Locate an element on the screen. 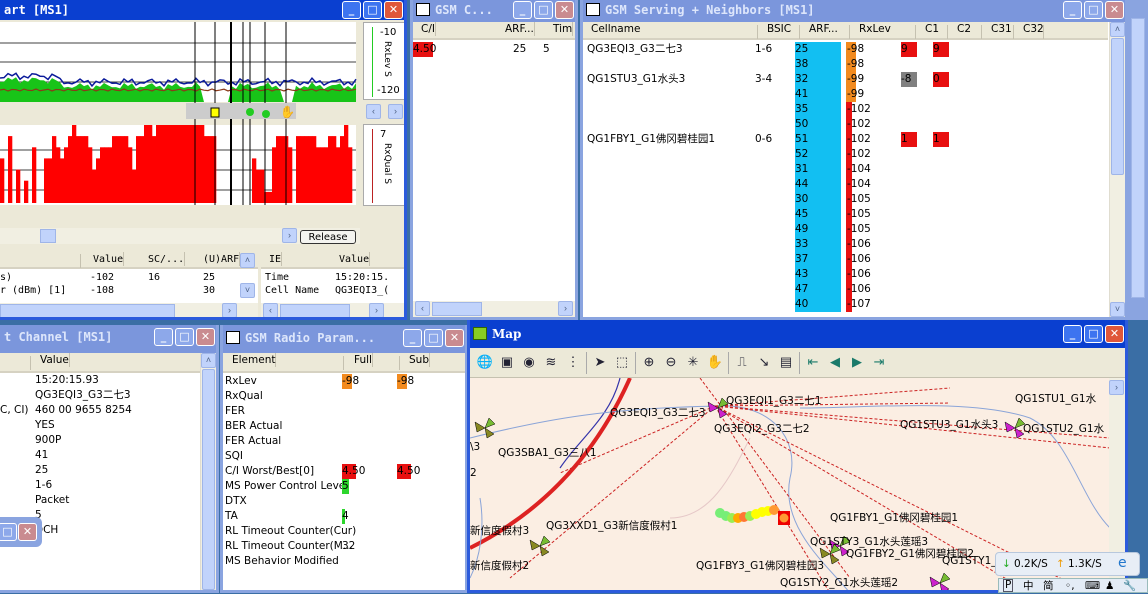  wrench-icon: 🔧 is located at coordinates (1129, 586).